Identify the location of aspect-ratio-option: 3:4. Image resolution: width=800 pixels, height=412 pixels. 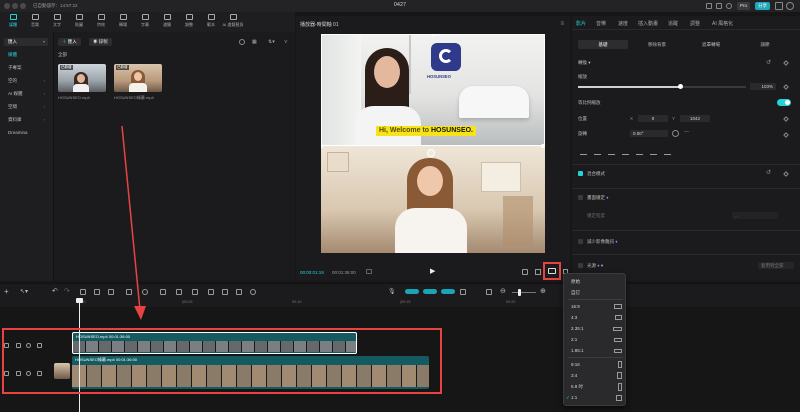
(595, 375).